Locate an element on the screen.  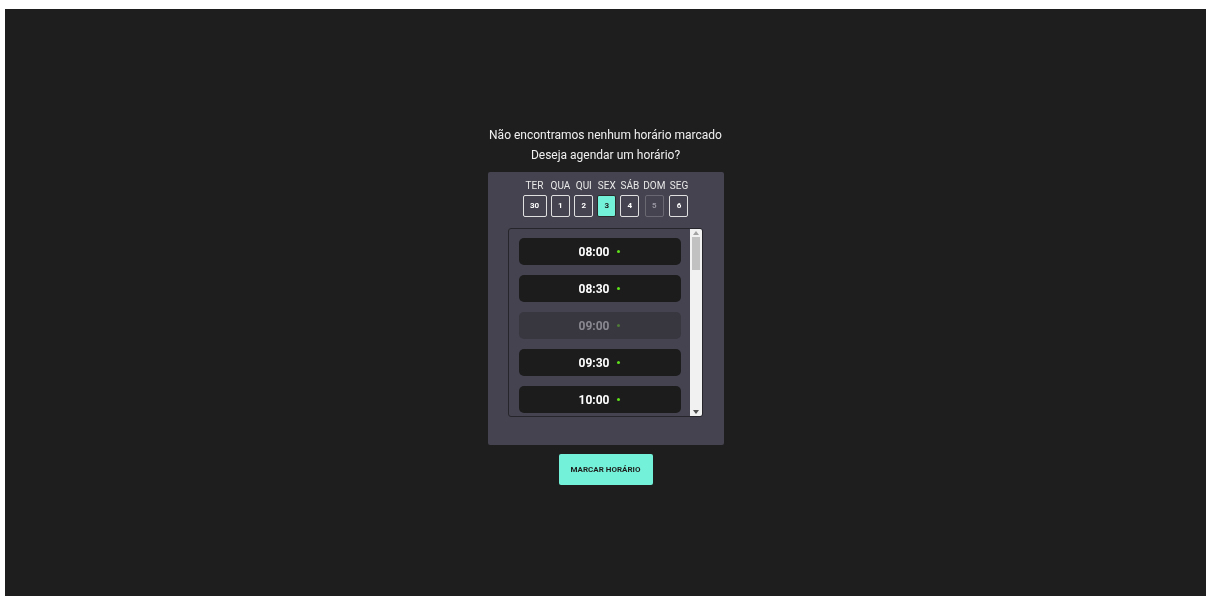
day-button: 3 is located at coordinates (607, 206).